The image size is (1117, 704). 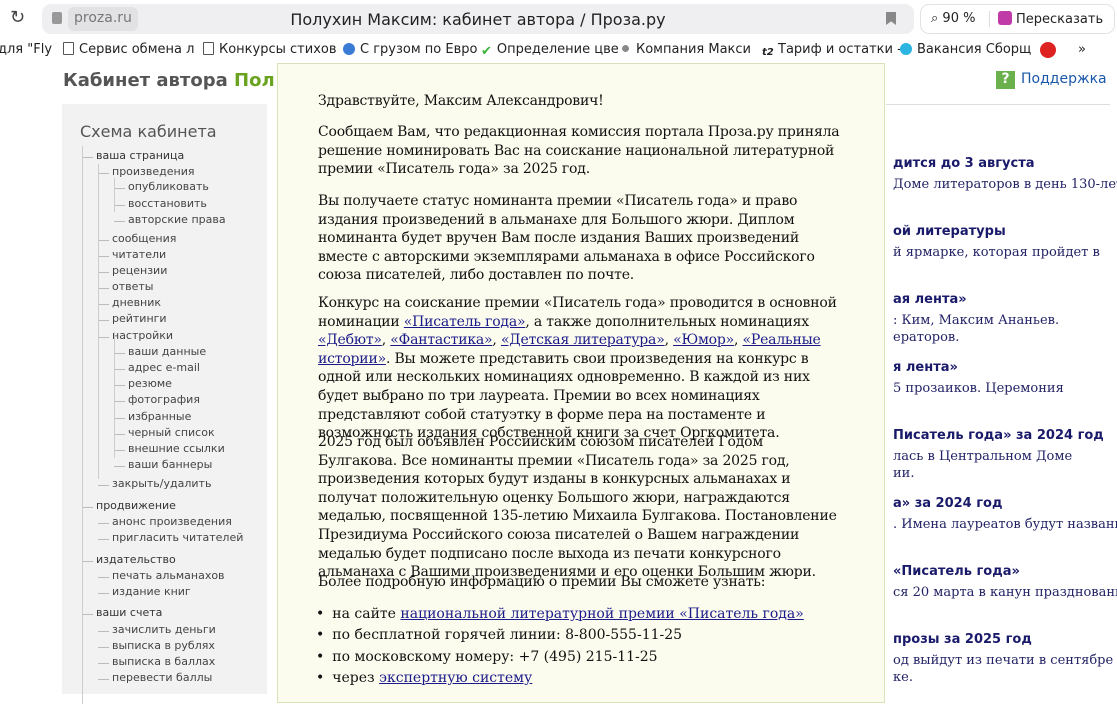 What do you see at coordinates (550, 50) in the screenshot?
I see `bookmark: ✔ Определение цве` at bounding box center [550, 50].